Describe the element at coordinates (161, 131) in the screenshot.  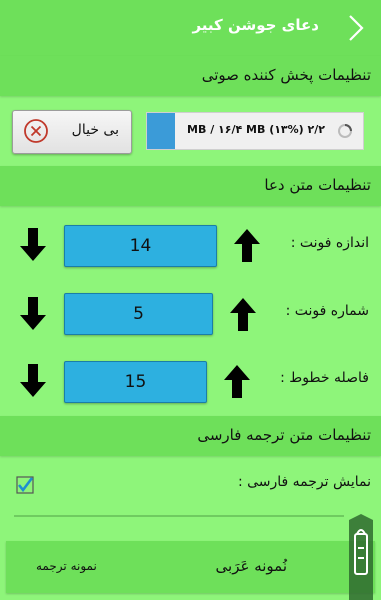
I see `download-progress-fill` at that location.